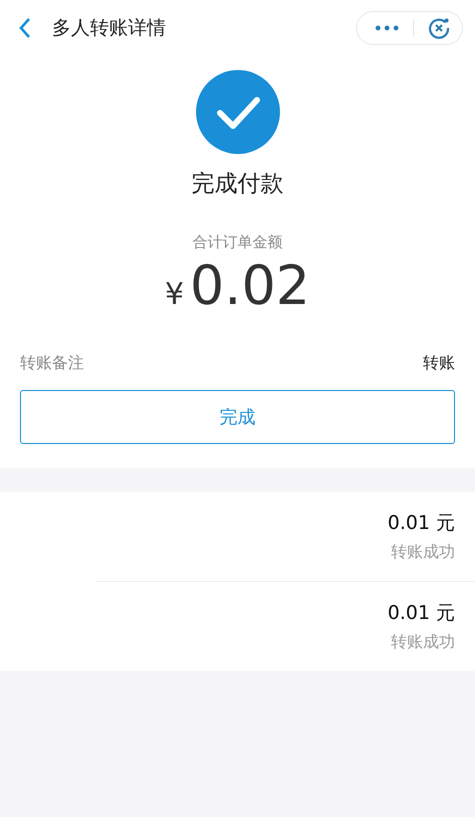 This screenshot has height=817, width=475. What do you see at coordinates (238, 184) in the screenshot?
I see `result-title: 完成付款` at bounding box center [238, 184].